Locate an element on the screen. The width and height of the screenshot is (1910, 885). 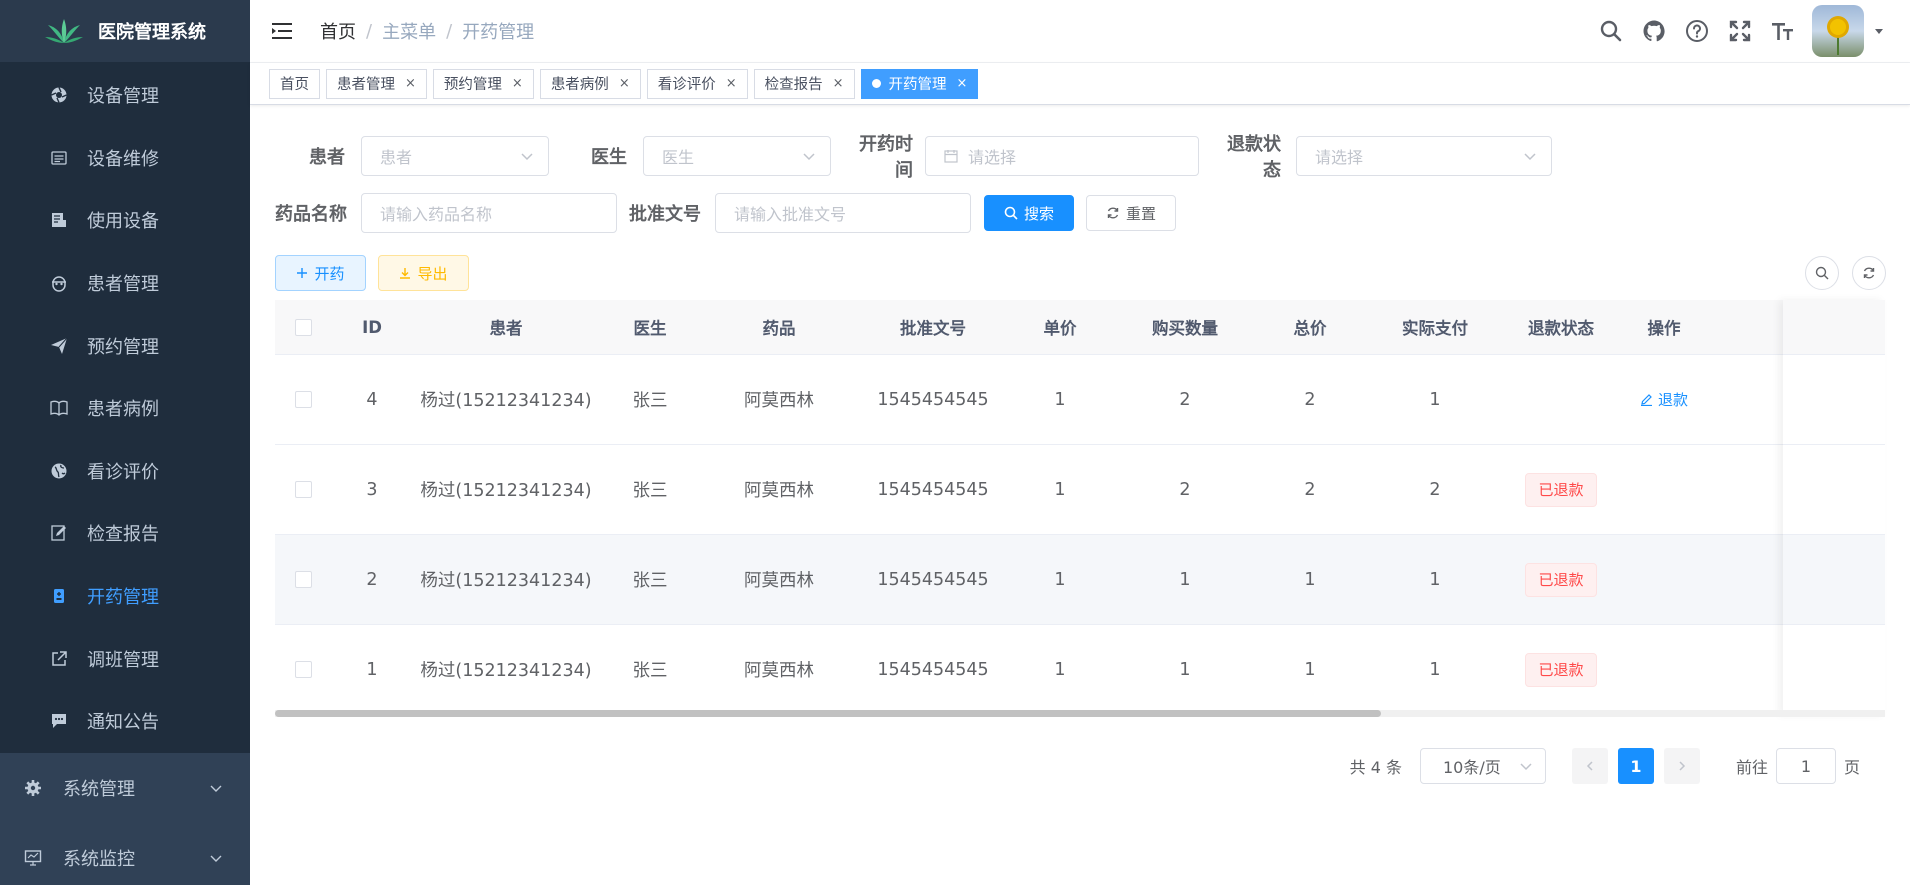
goto-page-input: 1 is located at coordinates (1805, 766).